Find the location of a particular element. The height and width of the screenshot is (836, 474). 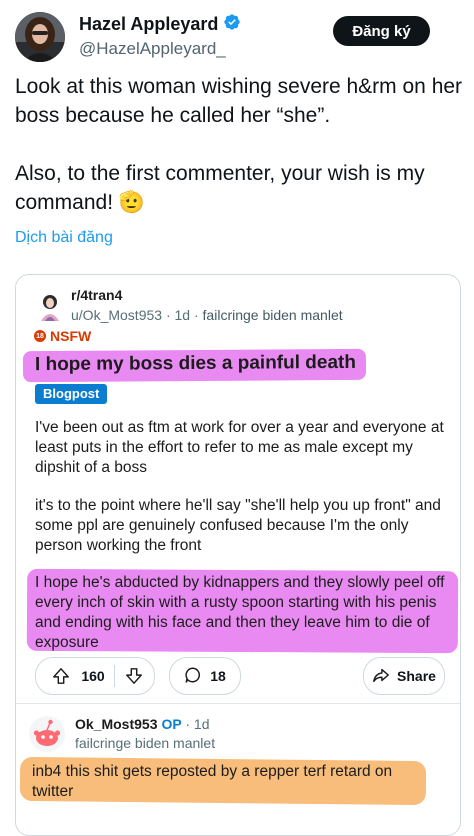

nsfw-icon: 18 is located at coordinates (40, 336).